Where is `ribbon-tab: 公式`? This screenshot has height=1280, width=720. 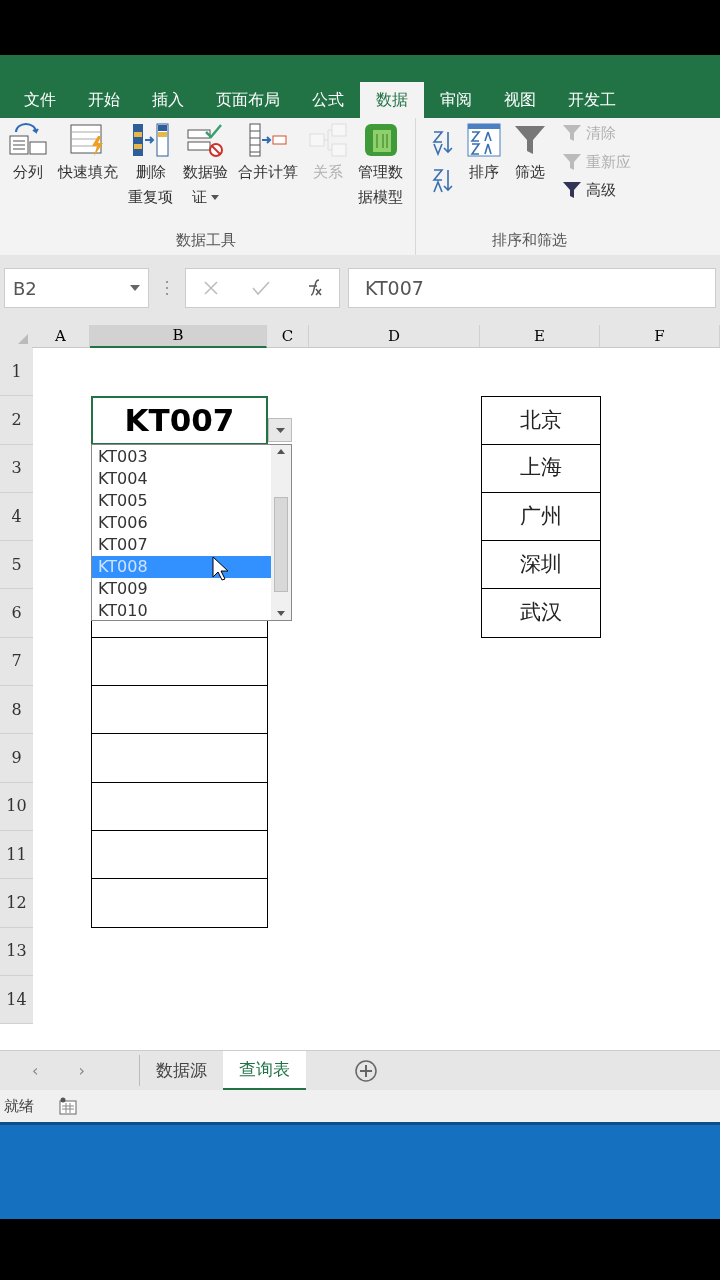 ribbon-tab: 公式 is located at coordinates (328, 100).